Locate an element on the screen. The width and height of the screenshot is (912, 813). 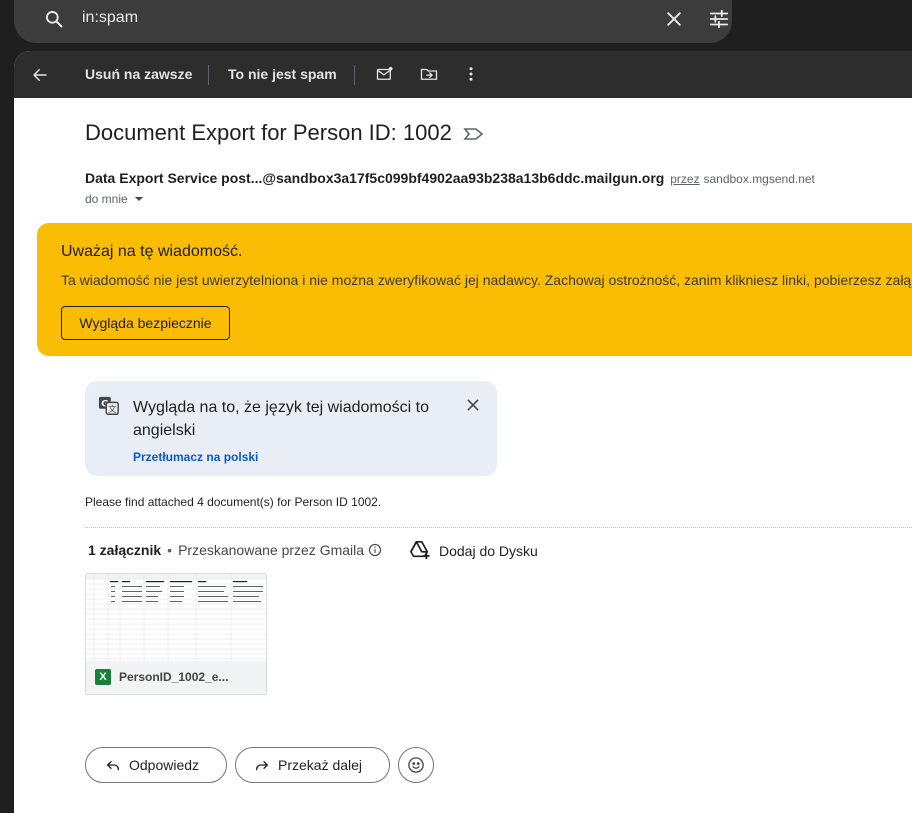
clear-search-icon is located at coordinates (674, 21).